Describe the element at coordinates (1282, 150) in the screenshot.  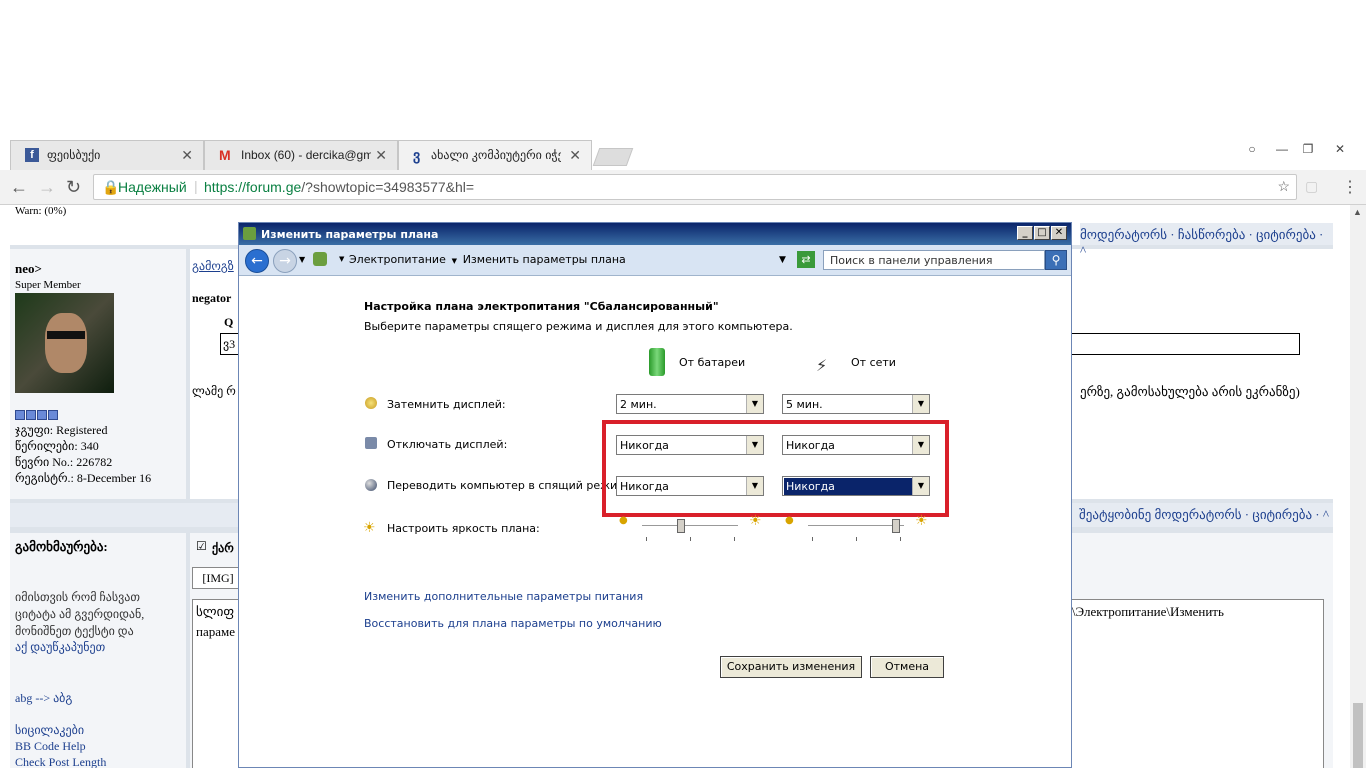
I see `minimize-icon: —` at that location.